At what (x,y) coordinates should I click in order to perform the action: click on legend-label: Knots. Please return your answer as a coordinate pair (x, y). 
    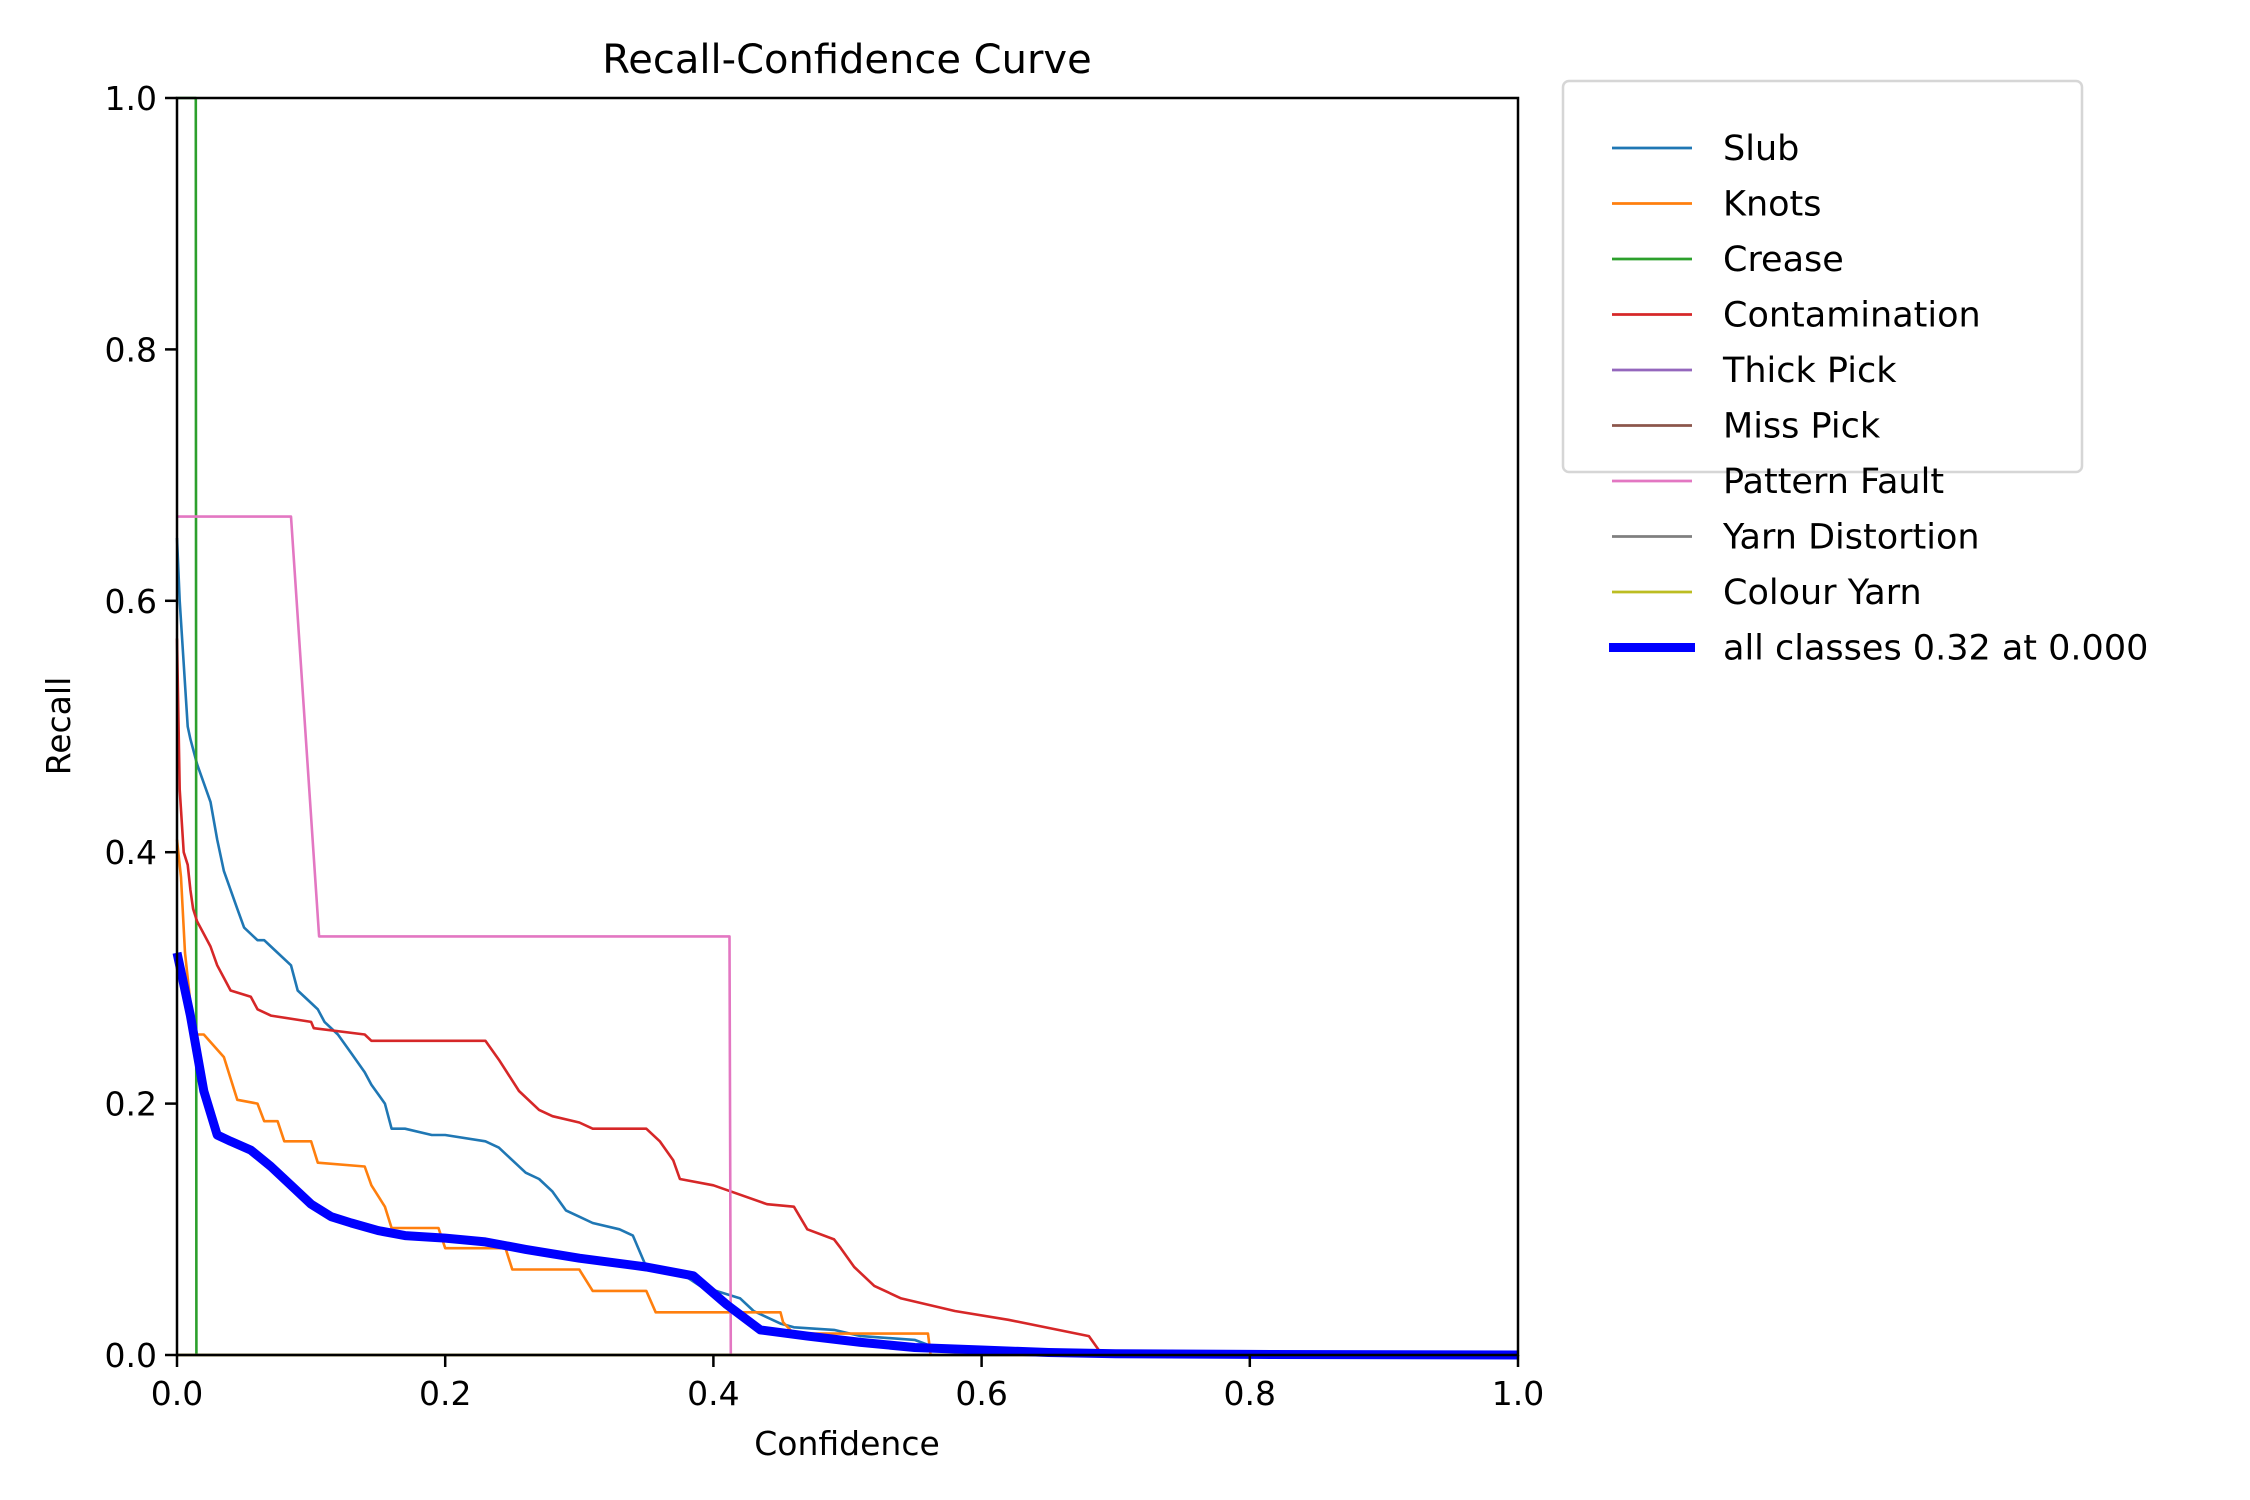
    Looking at the image, I should click on (1772, 205).